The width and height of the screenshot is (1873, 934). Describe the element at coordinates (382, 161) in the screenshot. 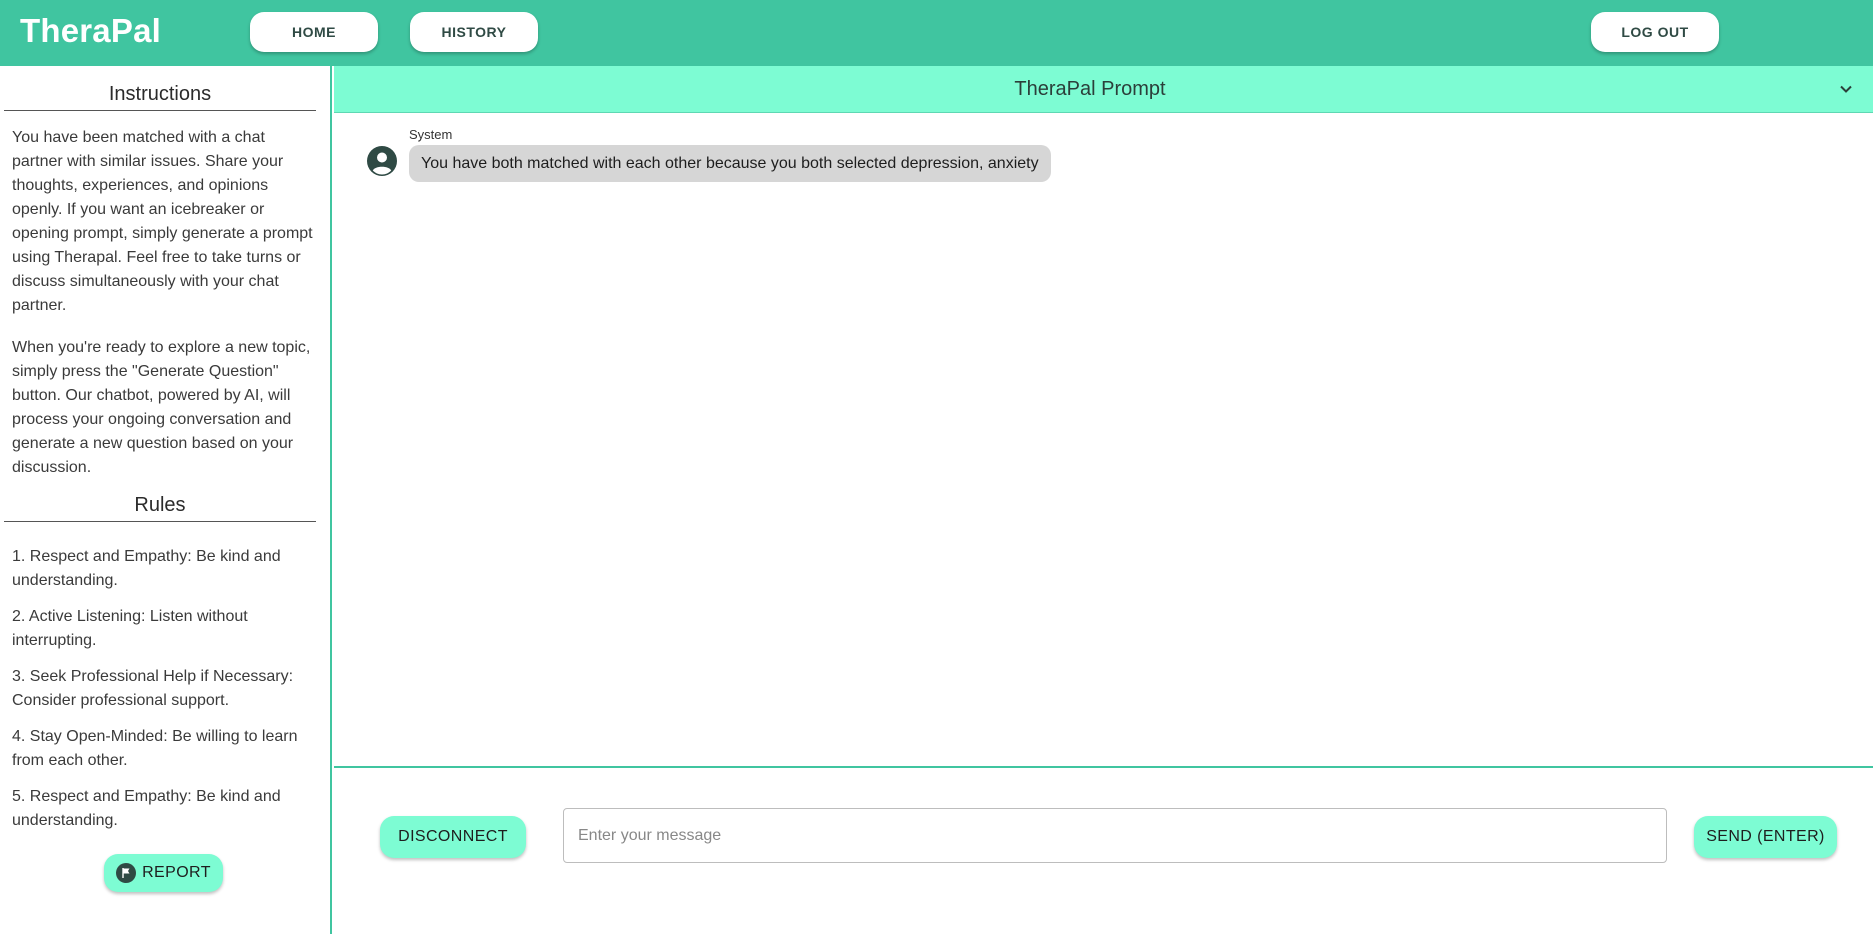

I see `account-circle-icon` at that location.